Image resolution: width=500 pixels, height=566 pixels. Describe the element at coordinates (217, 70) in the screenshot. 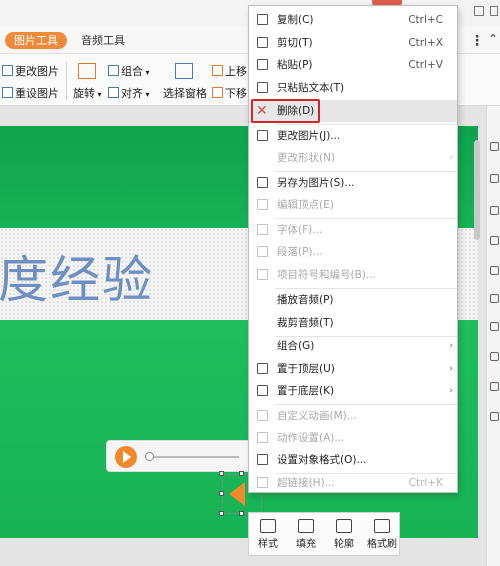

I see `move-up-icon` at that location.